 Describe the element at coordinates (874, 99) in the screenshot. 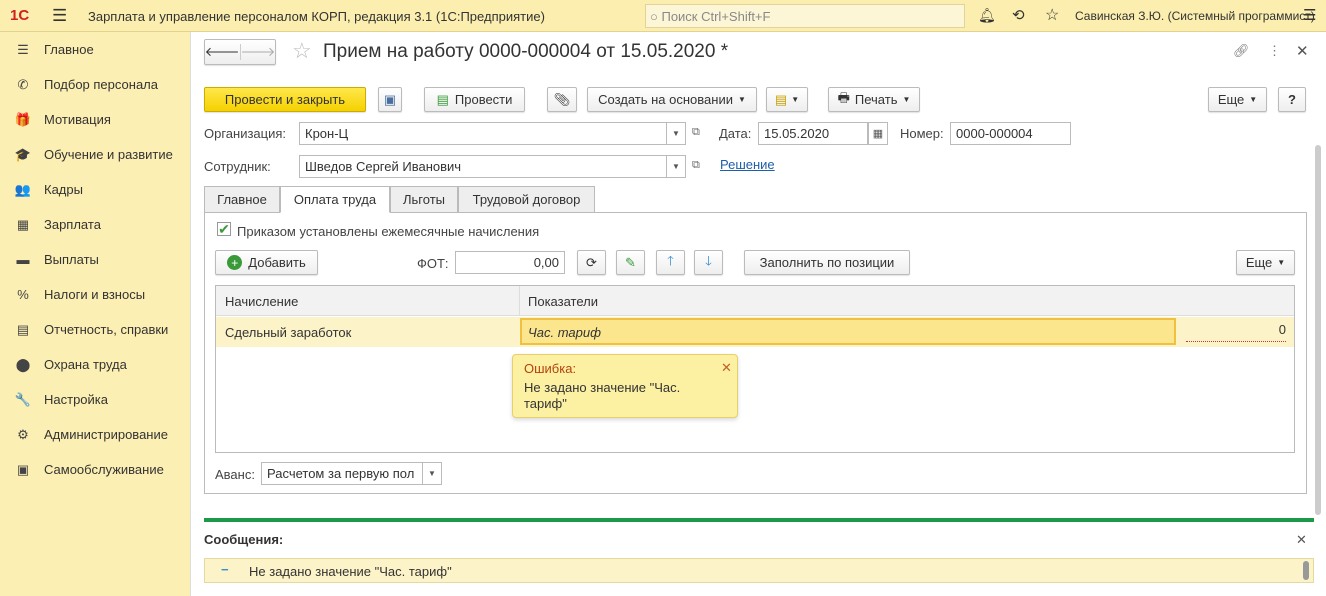

I see `print-button: 🖶 Печать ▼` at that location.